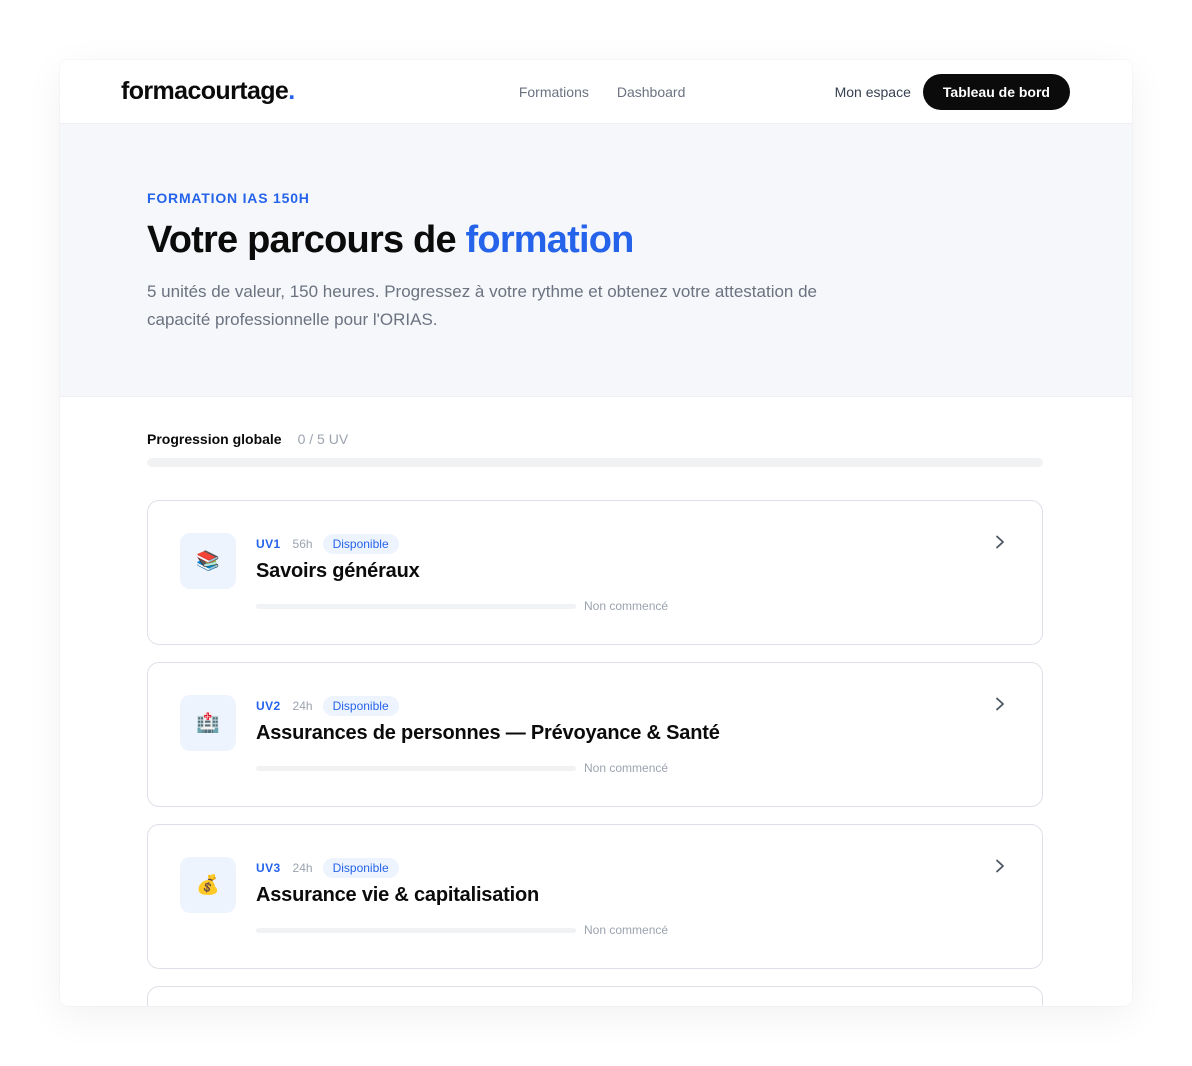 This screenshot has width=1192, height=1066. I want to click on hero-eyebrow: FORMATION IAS 150H, so click(228, 198).